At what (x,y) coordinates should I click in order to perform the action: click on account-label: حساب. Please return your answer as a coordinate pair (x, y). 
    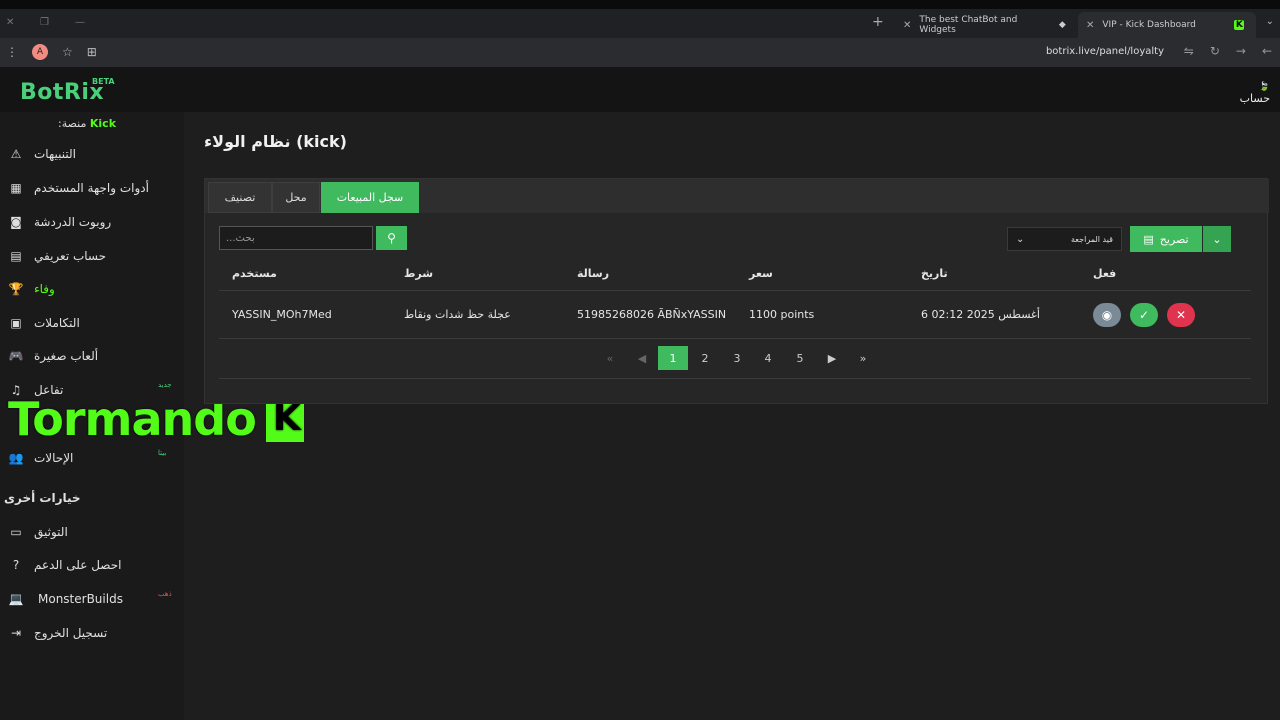
    Looking at the image, I should click on (1254, 98).